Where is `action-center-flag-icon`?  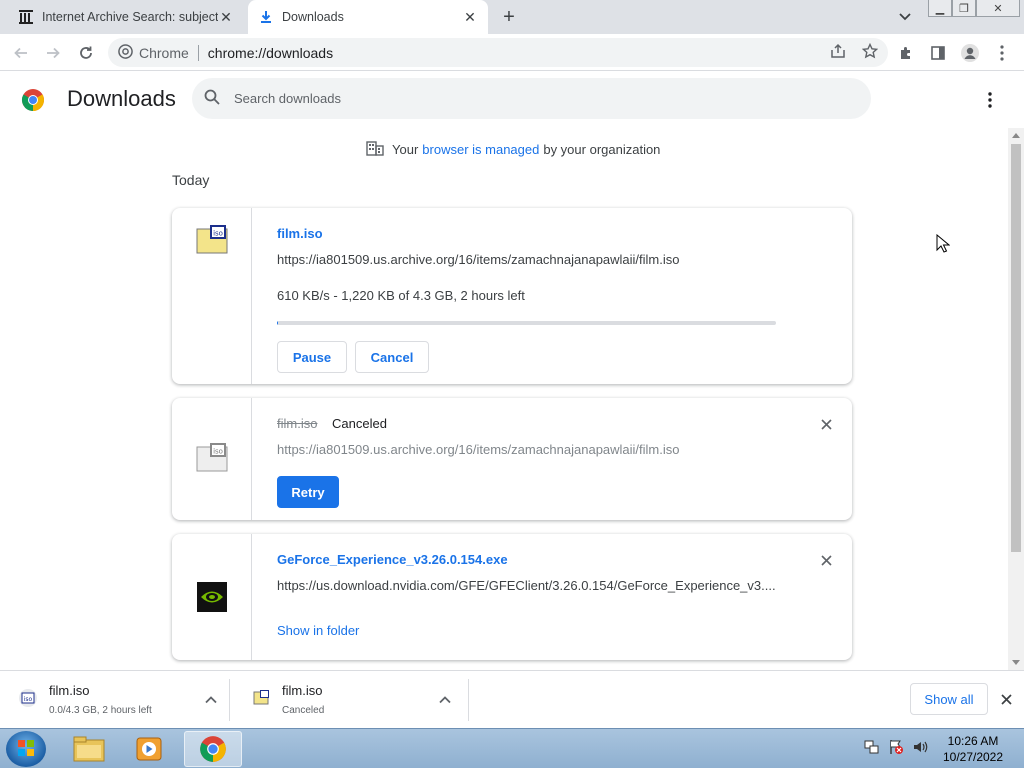
action-center-flag-icon is located at coordinates (896, 748).